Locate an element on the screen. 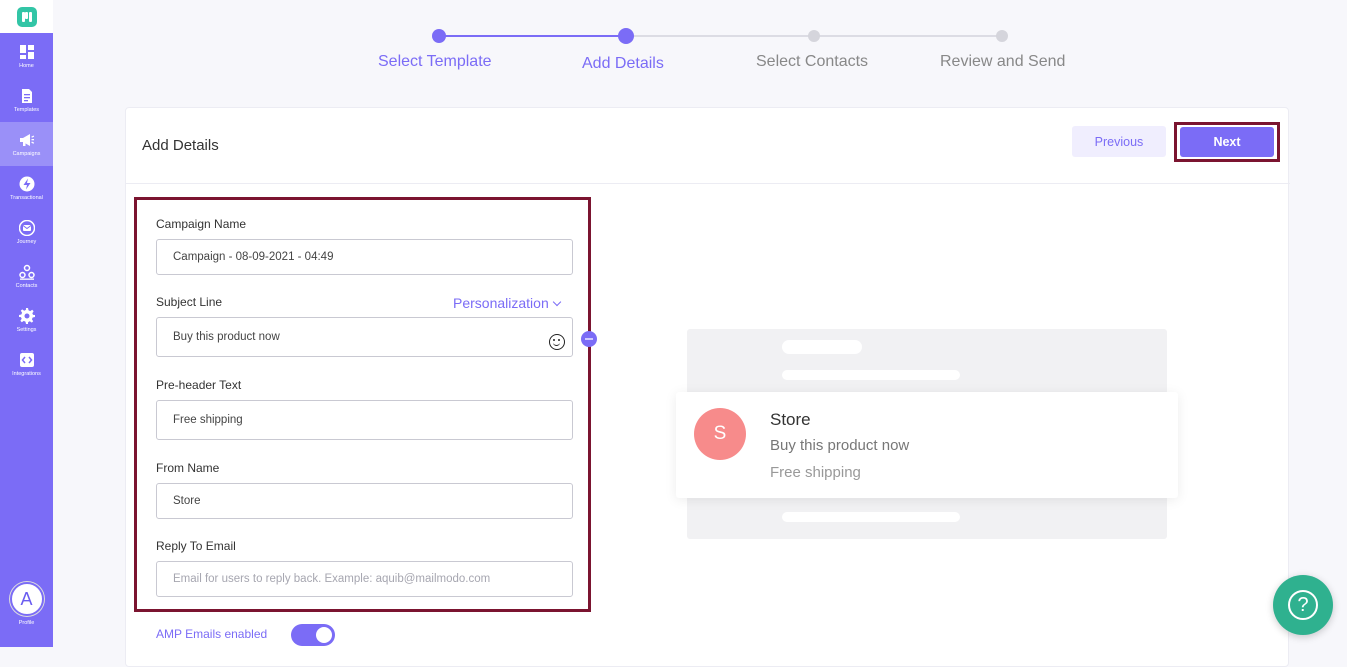 Image resolution: width=1347 pixels, height=667 pixels. preview-sender-name: Store is located at coordinates (790, 419).